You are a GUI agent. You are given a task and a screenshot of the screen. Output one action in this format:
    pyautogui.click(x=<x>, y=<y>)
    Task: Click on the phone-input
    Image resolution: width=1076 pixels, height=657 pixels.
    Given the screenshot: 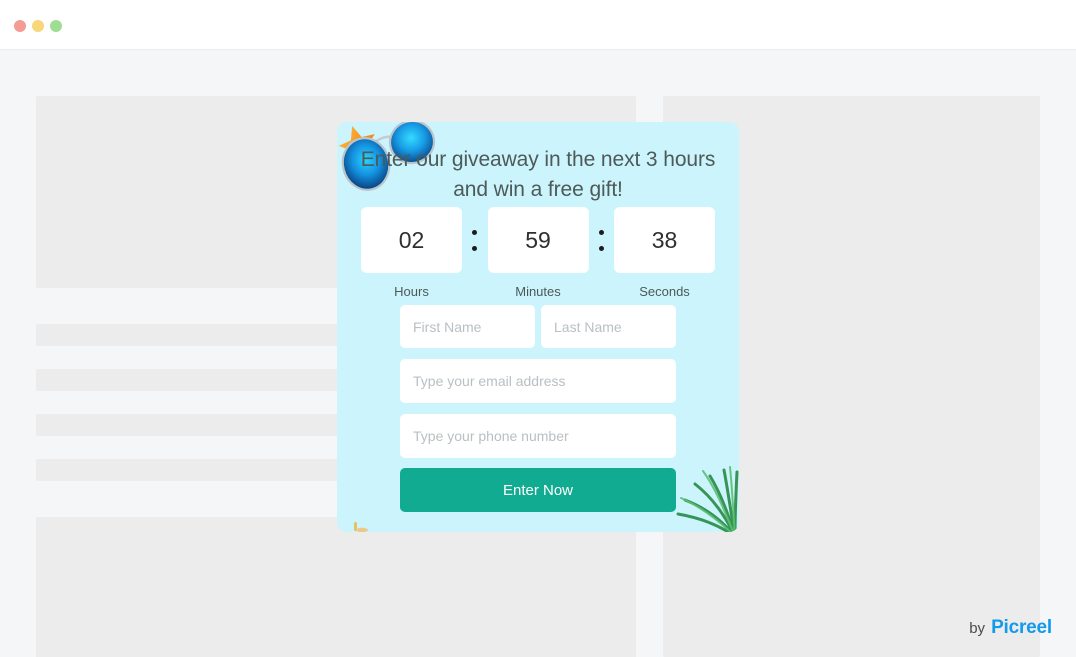 What is the action you would take?
    pyautogui.click(x=538, y=436)
    